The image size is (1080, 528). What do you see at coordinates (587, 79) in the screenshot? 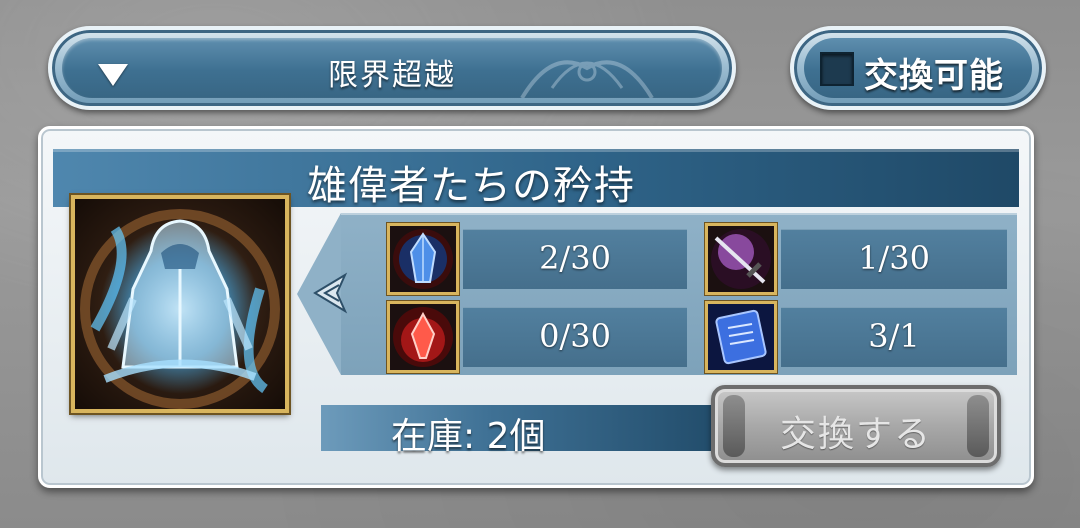
I see `ornament-icon` at bounding box center [587, 79].